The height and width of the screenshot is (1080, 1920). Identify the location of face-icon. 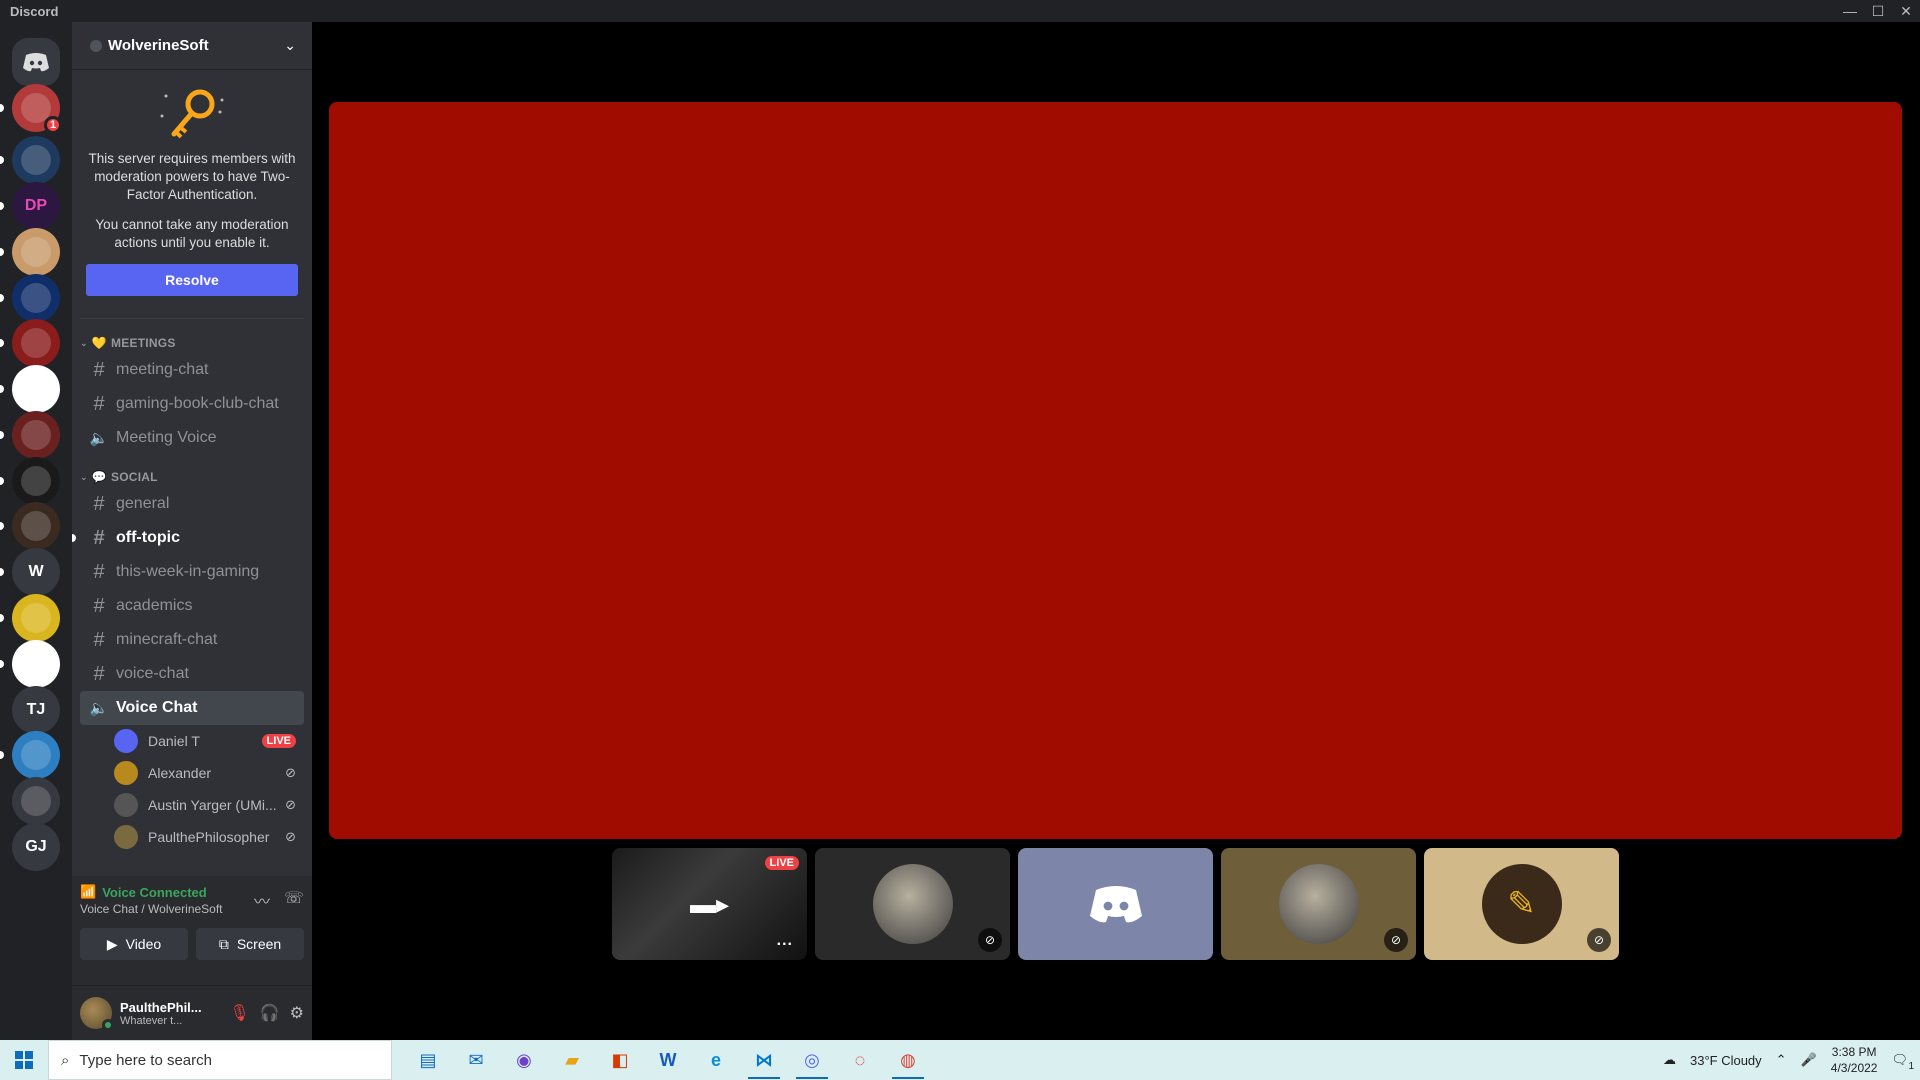
(36, 435).